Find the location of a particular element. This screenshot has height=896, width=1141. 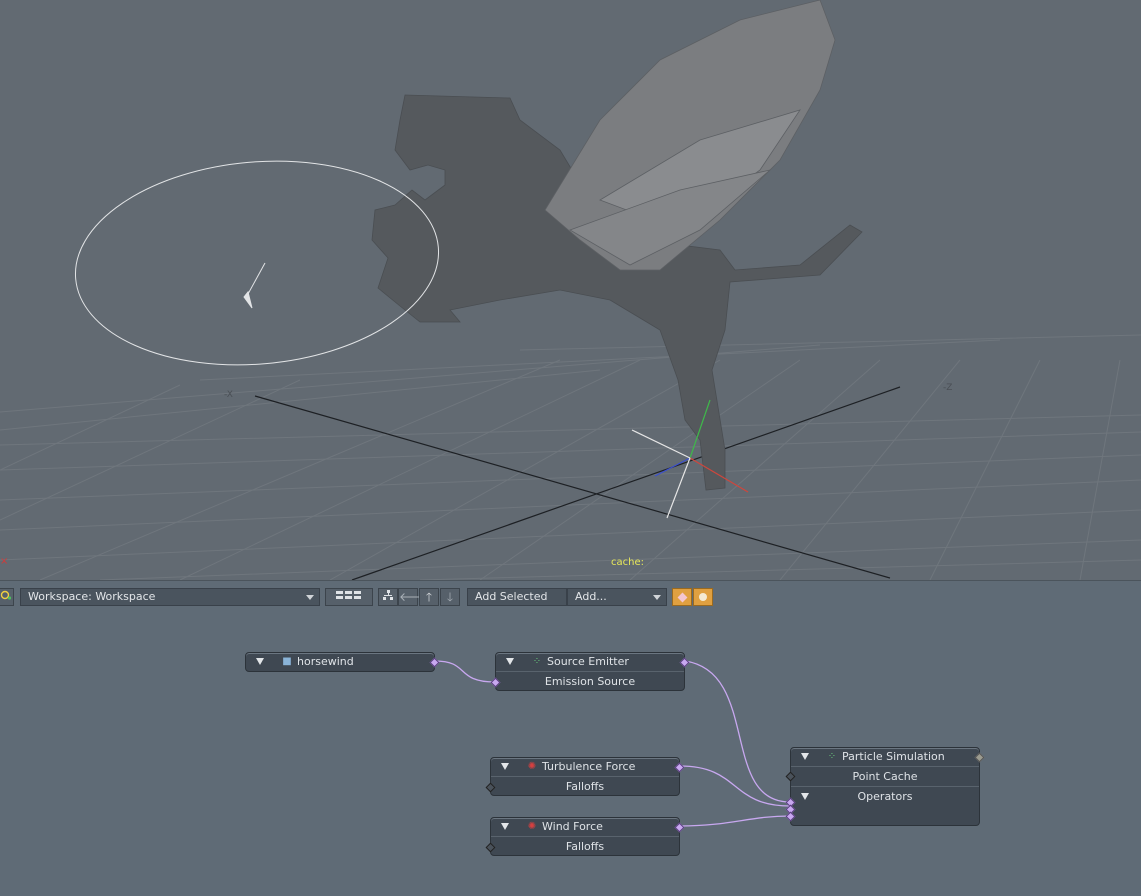

diamond-icon is located at coordinates (682, 597).